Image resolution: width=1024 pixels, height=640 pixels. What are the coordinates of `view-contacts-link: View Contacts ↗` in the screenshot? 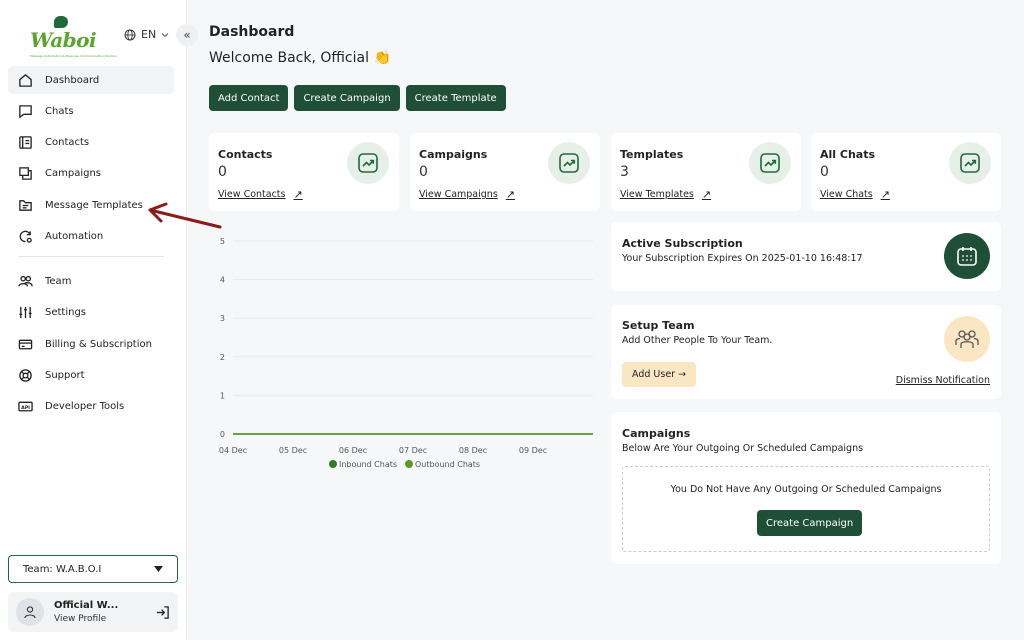 It's located at (260, 194).